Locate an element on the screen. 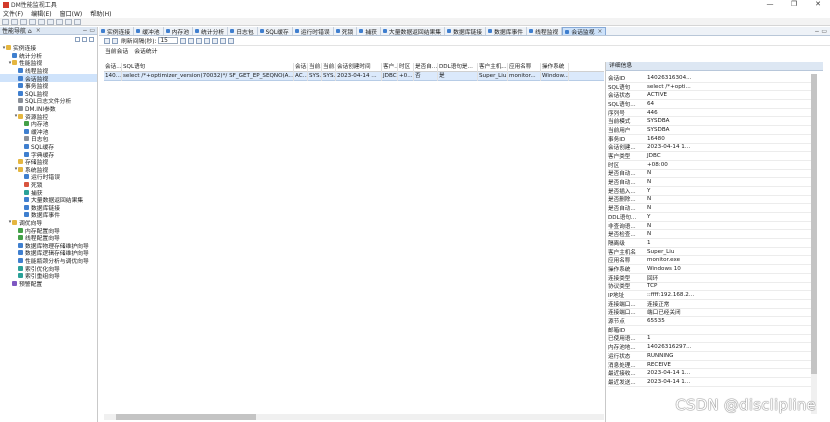 This screenshot has height=422, width=830. disconnect-icon is located at coordinates (41, 21).